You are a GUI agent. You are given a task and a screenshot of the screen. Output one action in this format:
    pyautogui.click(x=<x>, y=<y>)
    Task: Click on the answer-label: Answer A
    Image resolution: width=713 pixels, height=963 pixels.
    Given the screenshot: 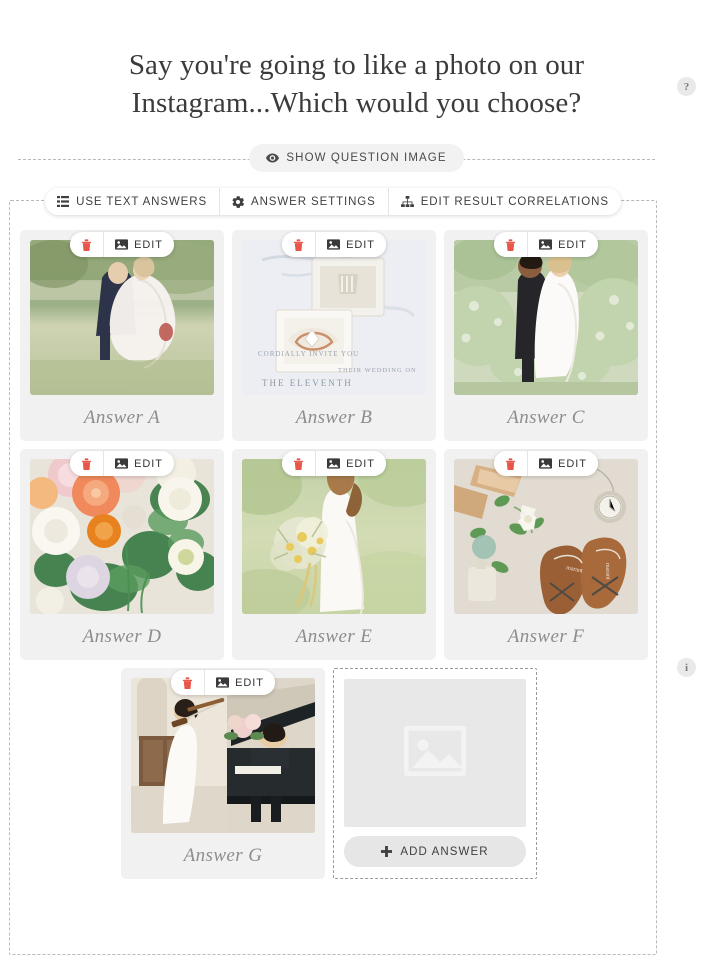 What is the action you would take?
    pyautogui.click(x=122, y=417)
    